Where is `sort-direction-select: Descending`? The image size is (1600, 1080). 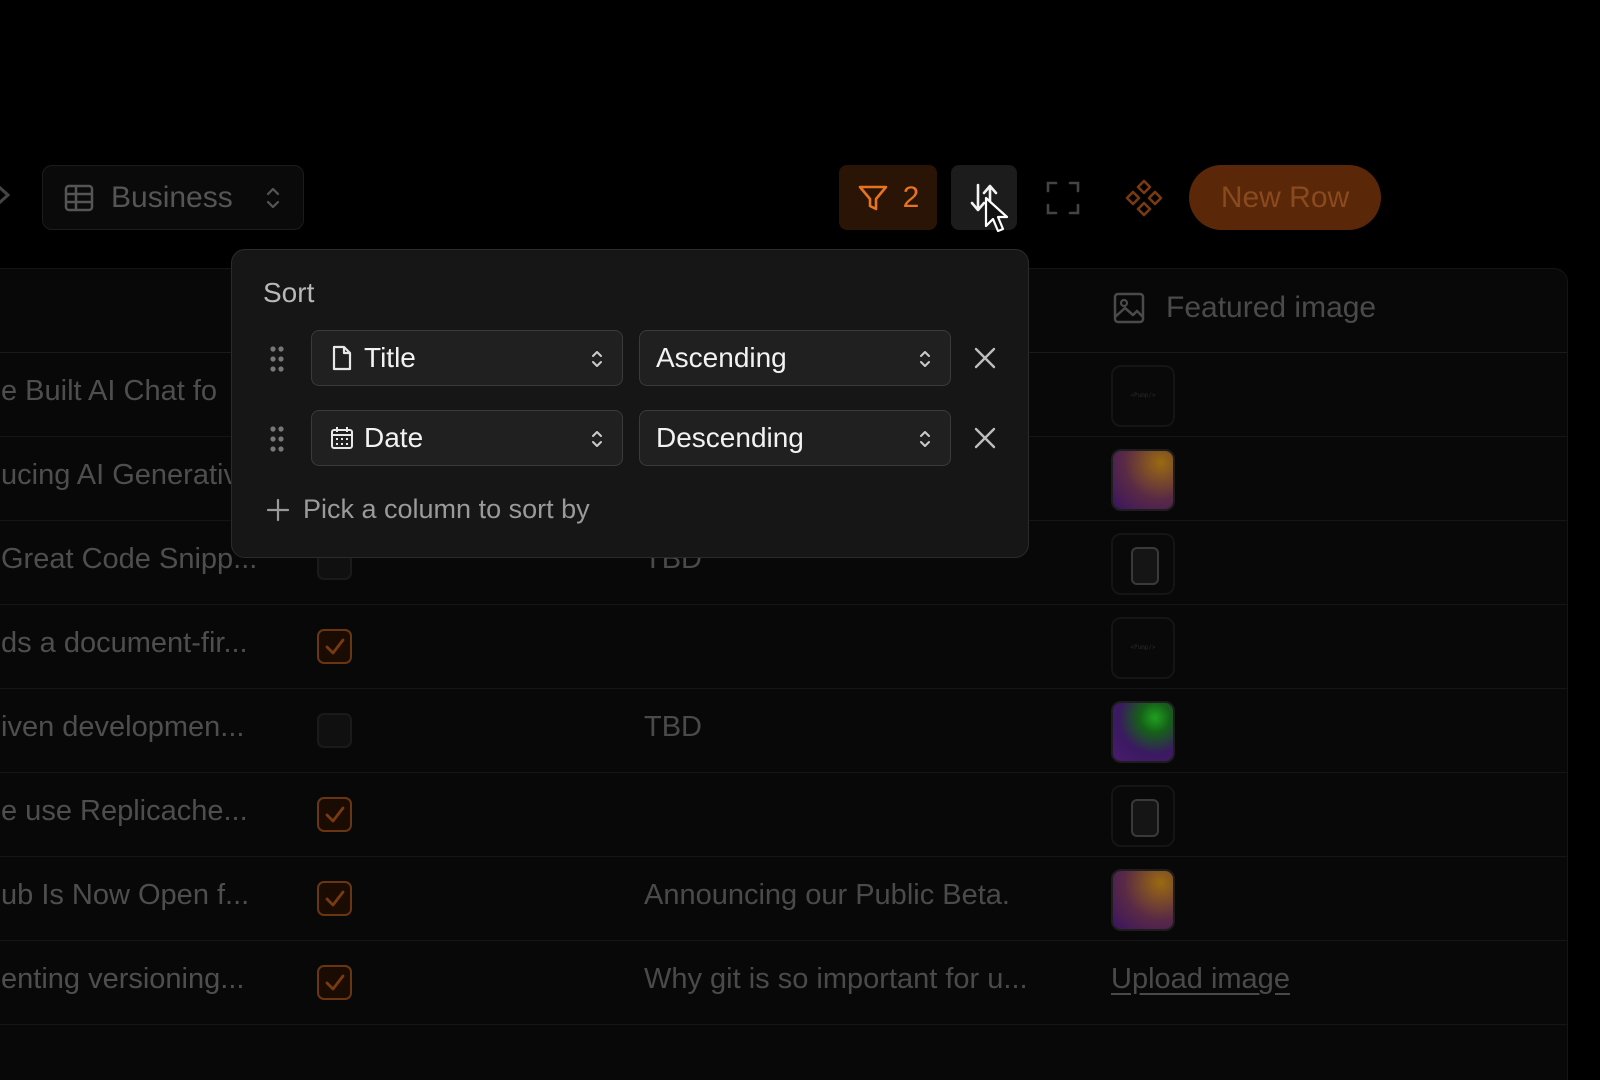
sort-direction-select: Descending is located at coordinates (795, 438).